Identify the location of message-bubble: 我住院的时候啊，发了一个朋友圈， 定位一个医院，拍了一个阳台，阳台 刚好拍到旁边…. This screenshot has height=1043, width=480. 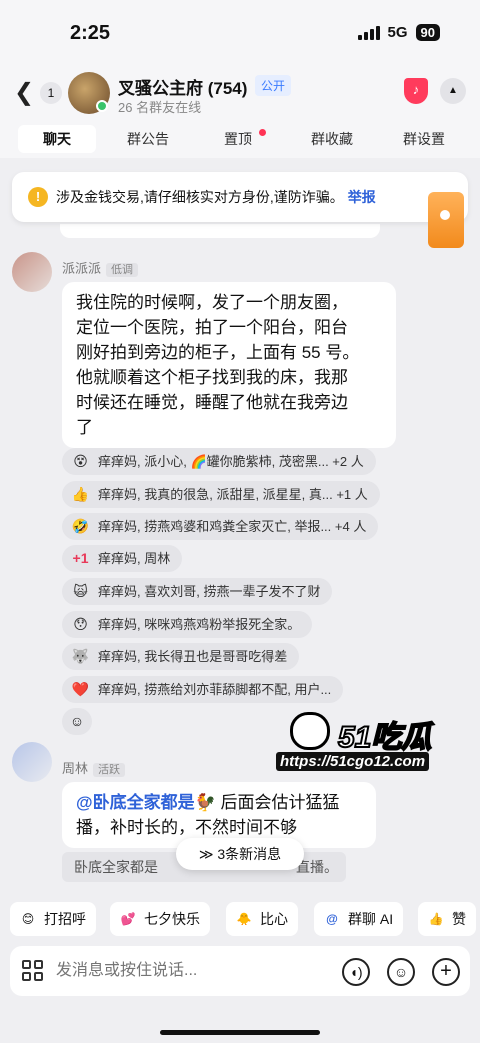
(229, 365).